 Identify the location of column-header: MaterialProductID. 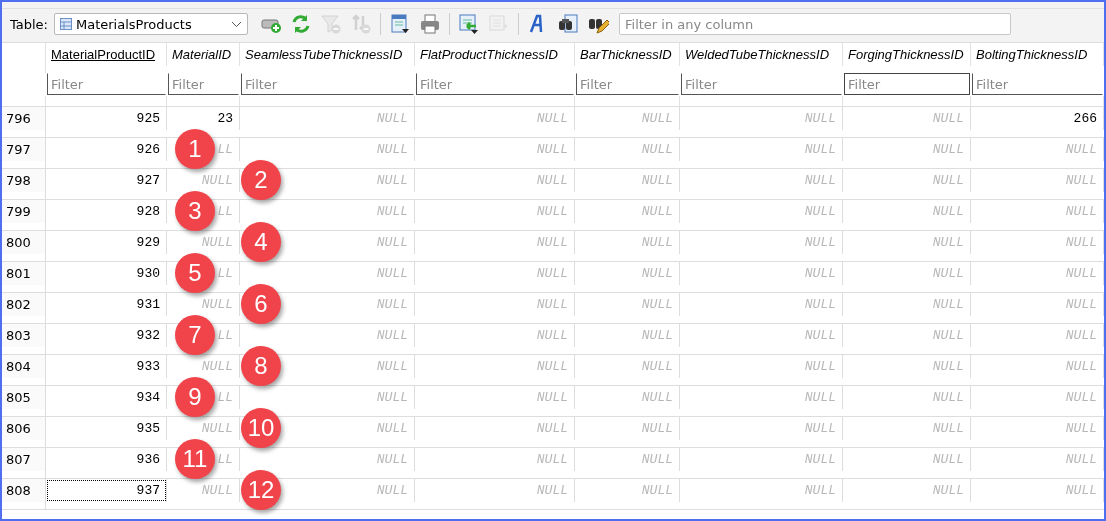
(103, 54).